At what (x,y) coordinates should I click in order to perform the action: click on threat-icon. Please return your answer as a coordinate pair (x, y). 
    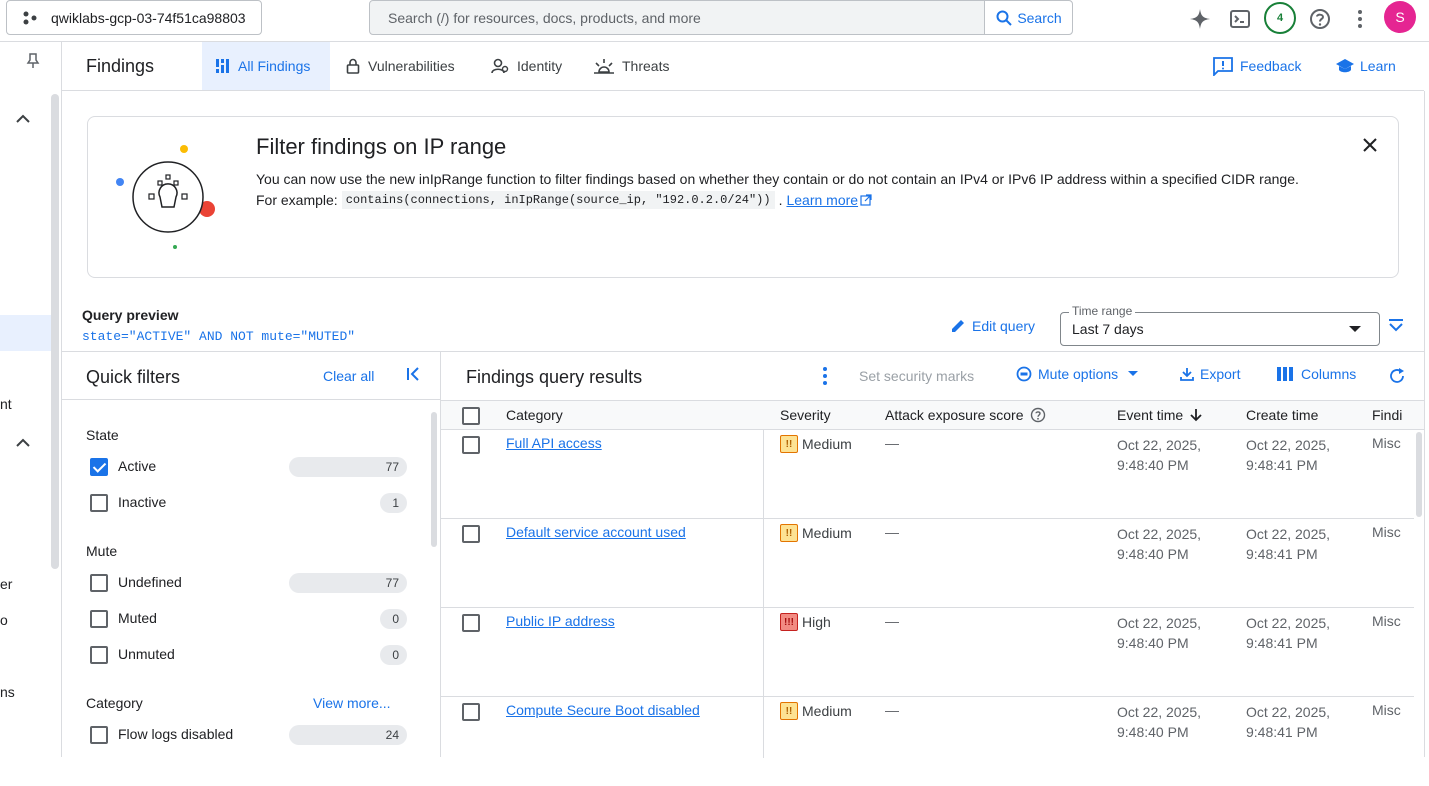
    Looking at the image, I should click on (604, 66).